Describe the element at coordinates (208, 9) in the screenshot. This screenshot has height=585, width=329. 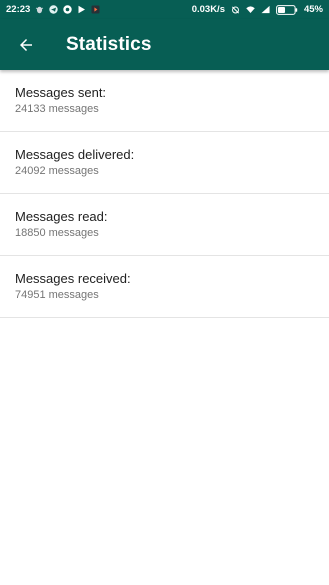
I see `network-speed: 0.03K/s` at that location.